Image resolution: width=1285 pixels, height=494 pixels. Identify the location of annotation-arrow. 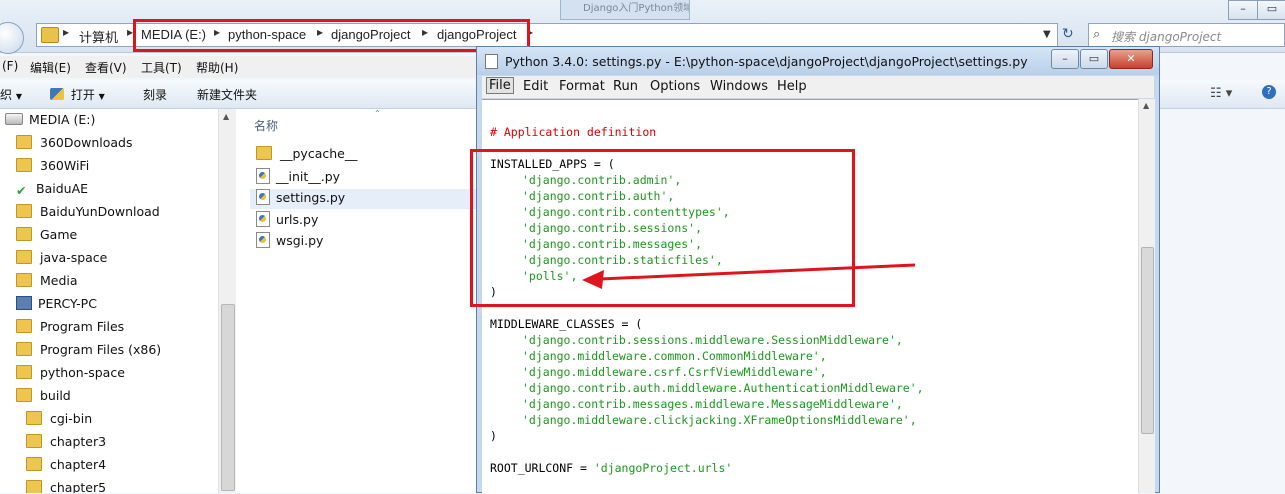
(749, 276).